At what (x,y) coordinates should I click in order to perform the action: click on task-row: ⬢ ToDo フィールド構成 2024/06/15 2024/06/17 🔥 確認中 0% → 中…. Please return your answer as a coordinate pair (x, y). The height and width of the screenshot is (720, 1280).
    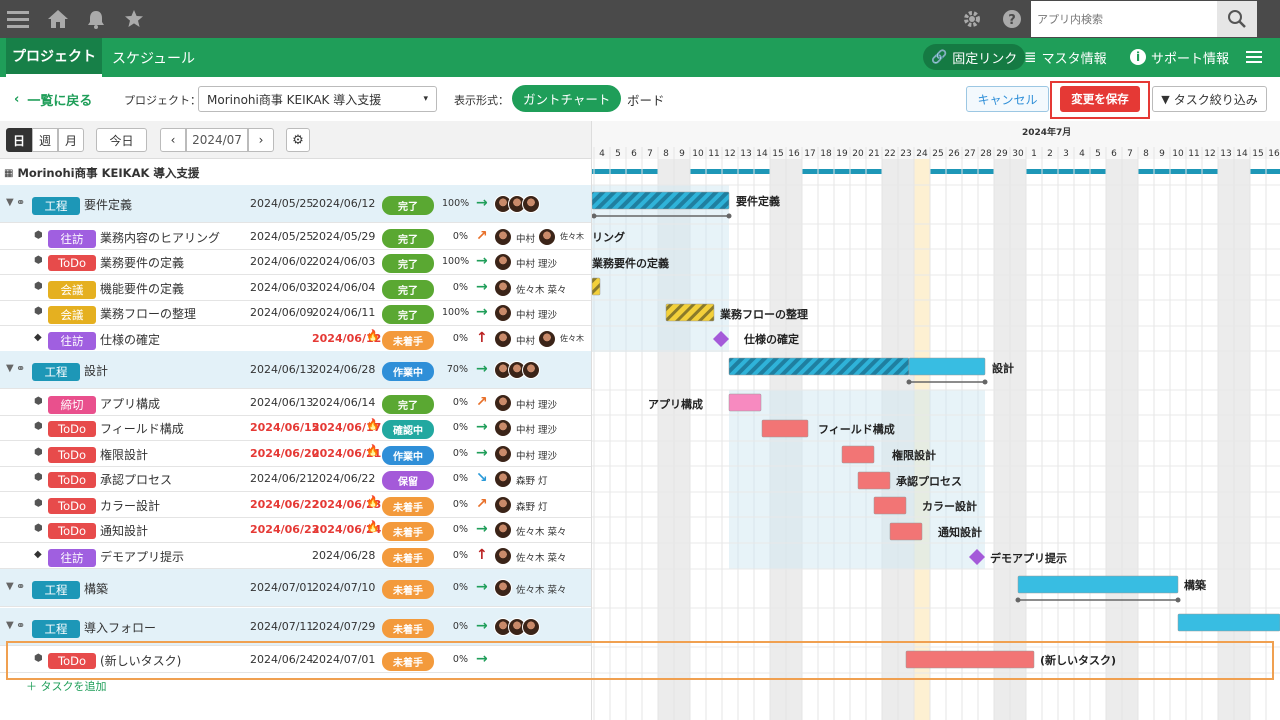
    Looking at the image, I should click on (295, 428).